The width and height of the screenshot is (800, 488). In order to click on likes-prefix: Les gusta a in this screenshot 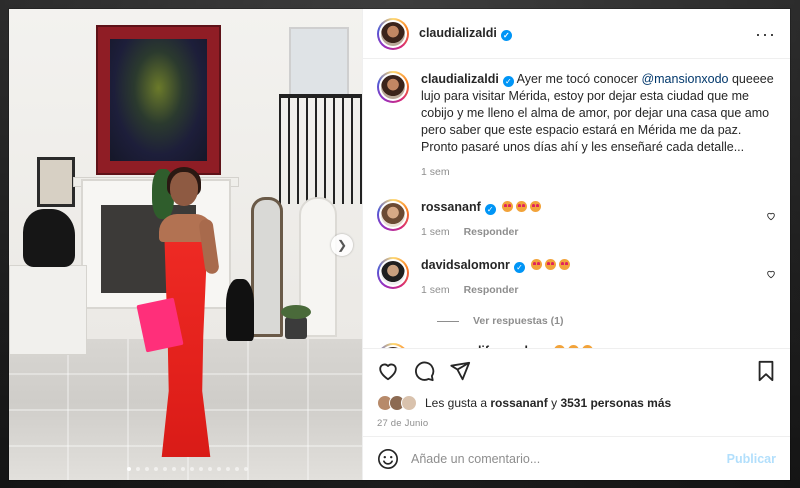, I will do `click(456, 403)`.